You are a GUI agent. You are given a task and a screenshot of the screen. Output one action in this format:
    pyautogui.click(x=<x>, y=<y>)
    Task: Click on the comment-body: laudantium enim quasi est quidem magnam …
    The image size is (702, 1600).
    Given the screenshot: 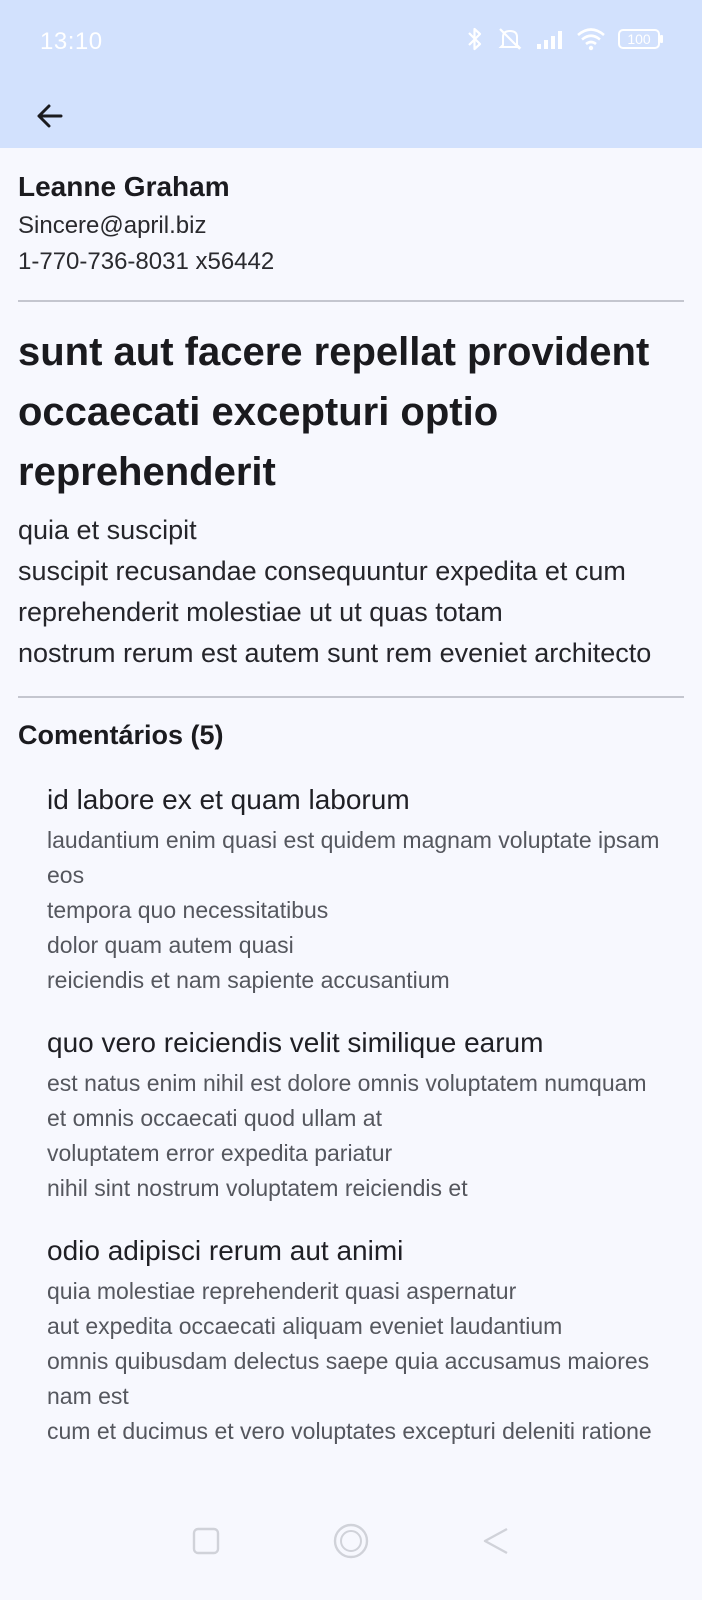 What is the action you would take?
    pyautogui.click(x=353, y=910)
    